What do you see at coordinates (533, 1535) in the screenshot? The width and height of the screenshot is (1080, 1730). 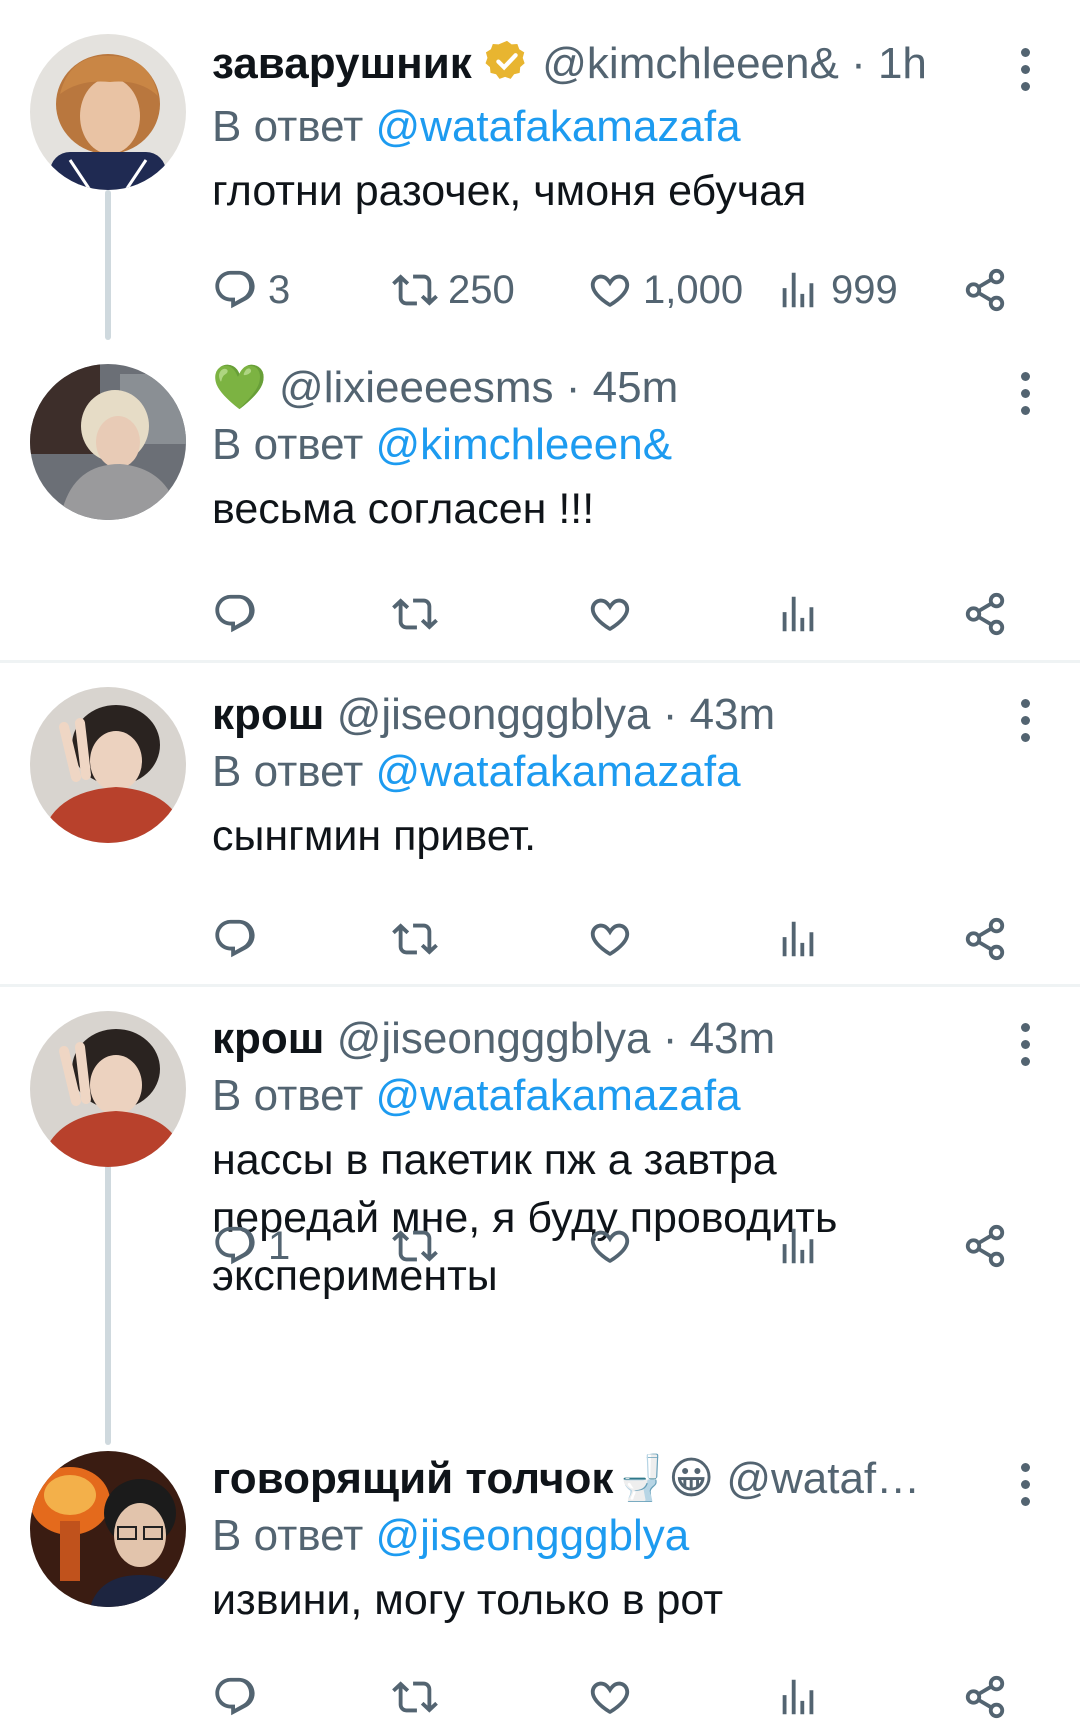 I see `reply-to-link: @jiseongggblya` at bounding box center [533, 1535].